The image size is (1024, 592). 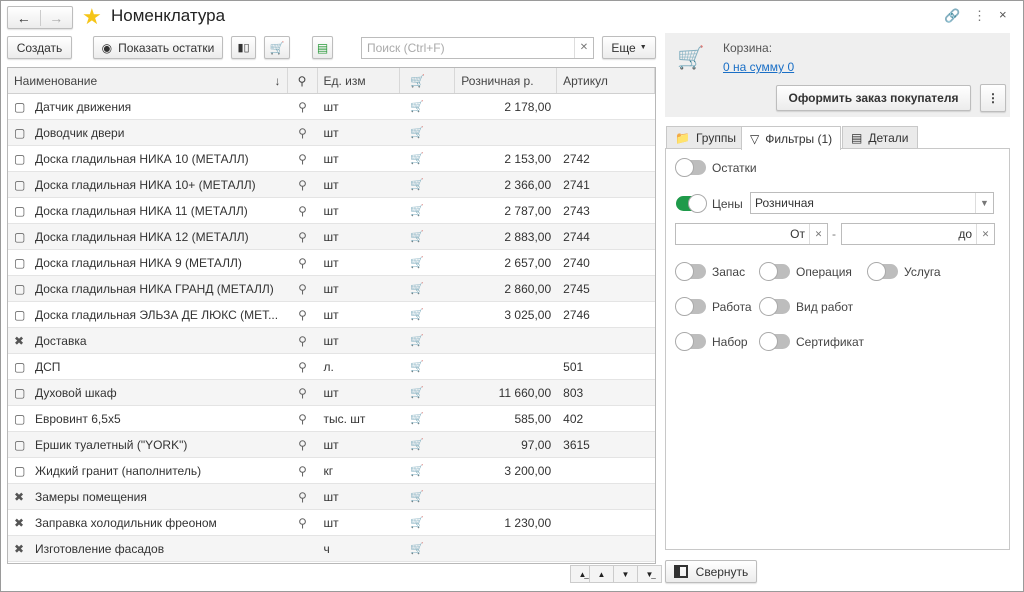 What do you see at coordinates (691, 203) in the screenshot?
I see `prices-switch` at bounding box center [691, 203].